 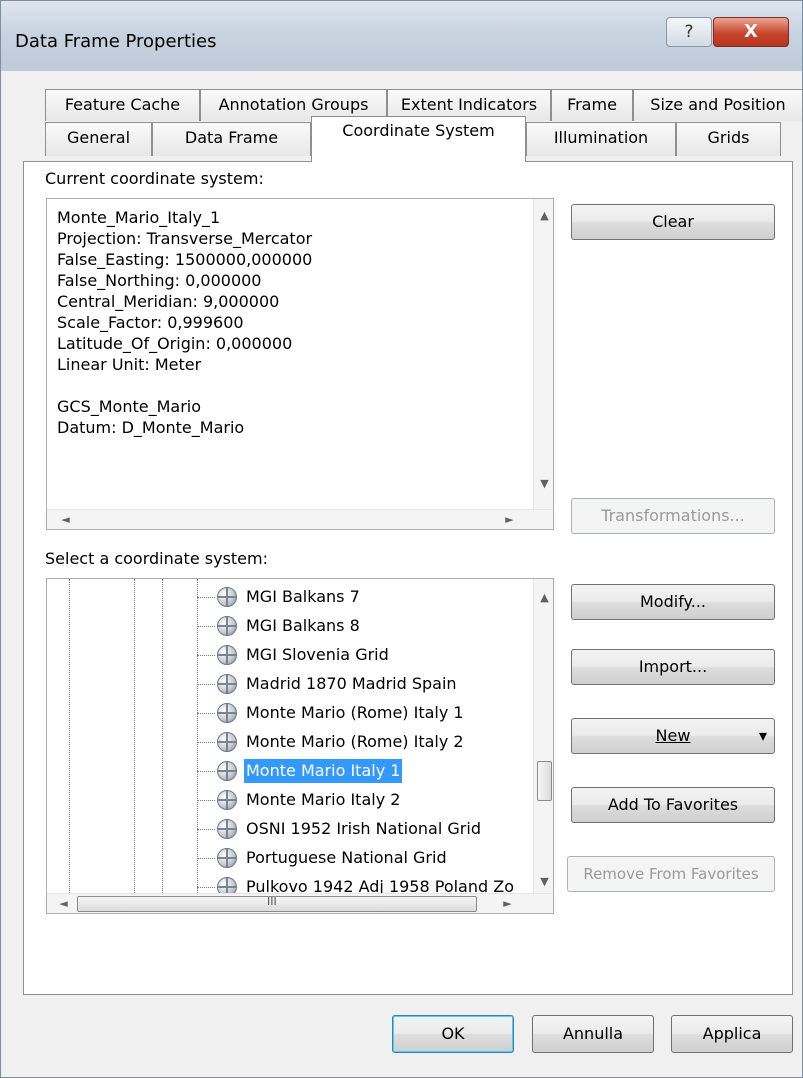 I want to click on tab-size-and-position: Size and Position, so click(x=717, y=105).